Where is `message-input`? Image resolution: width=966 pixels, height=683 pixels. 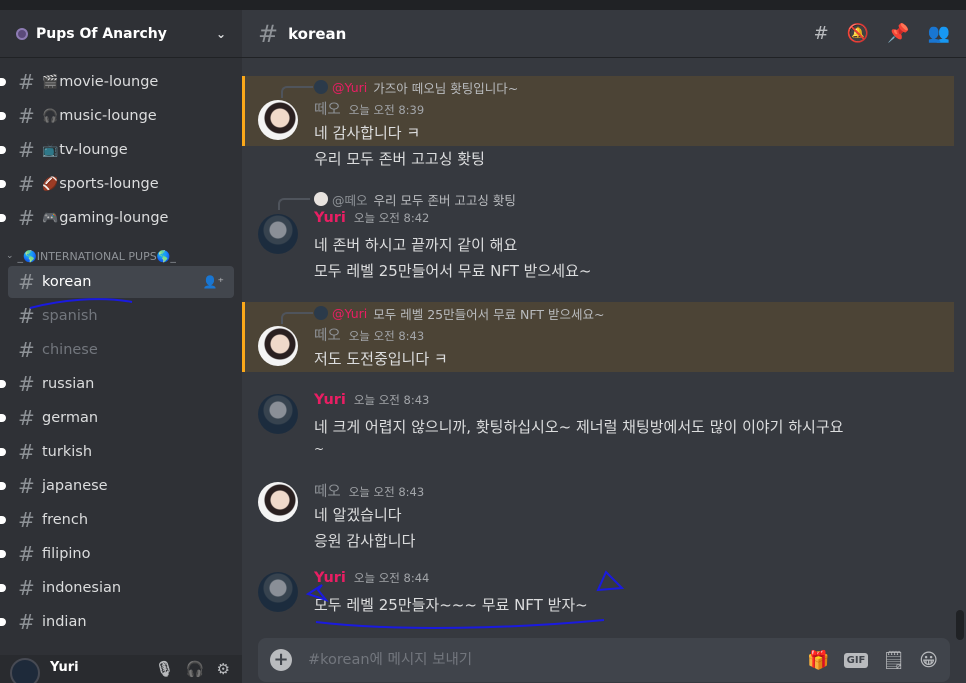
message-input is located at coordinates (558, 660).